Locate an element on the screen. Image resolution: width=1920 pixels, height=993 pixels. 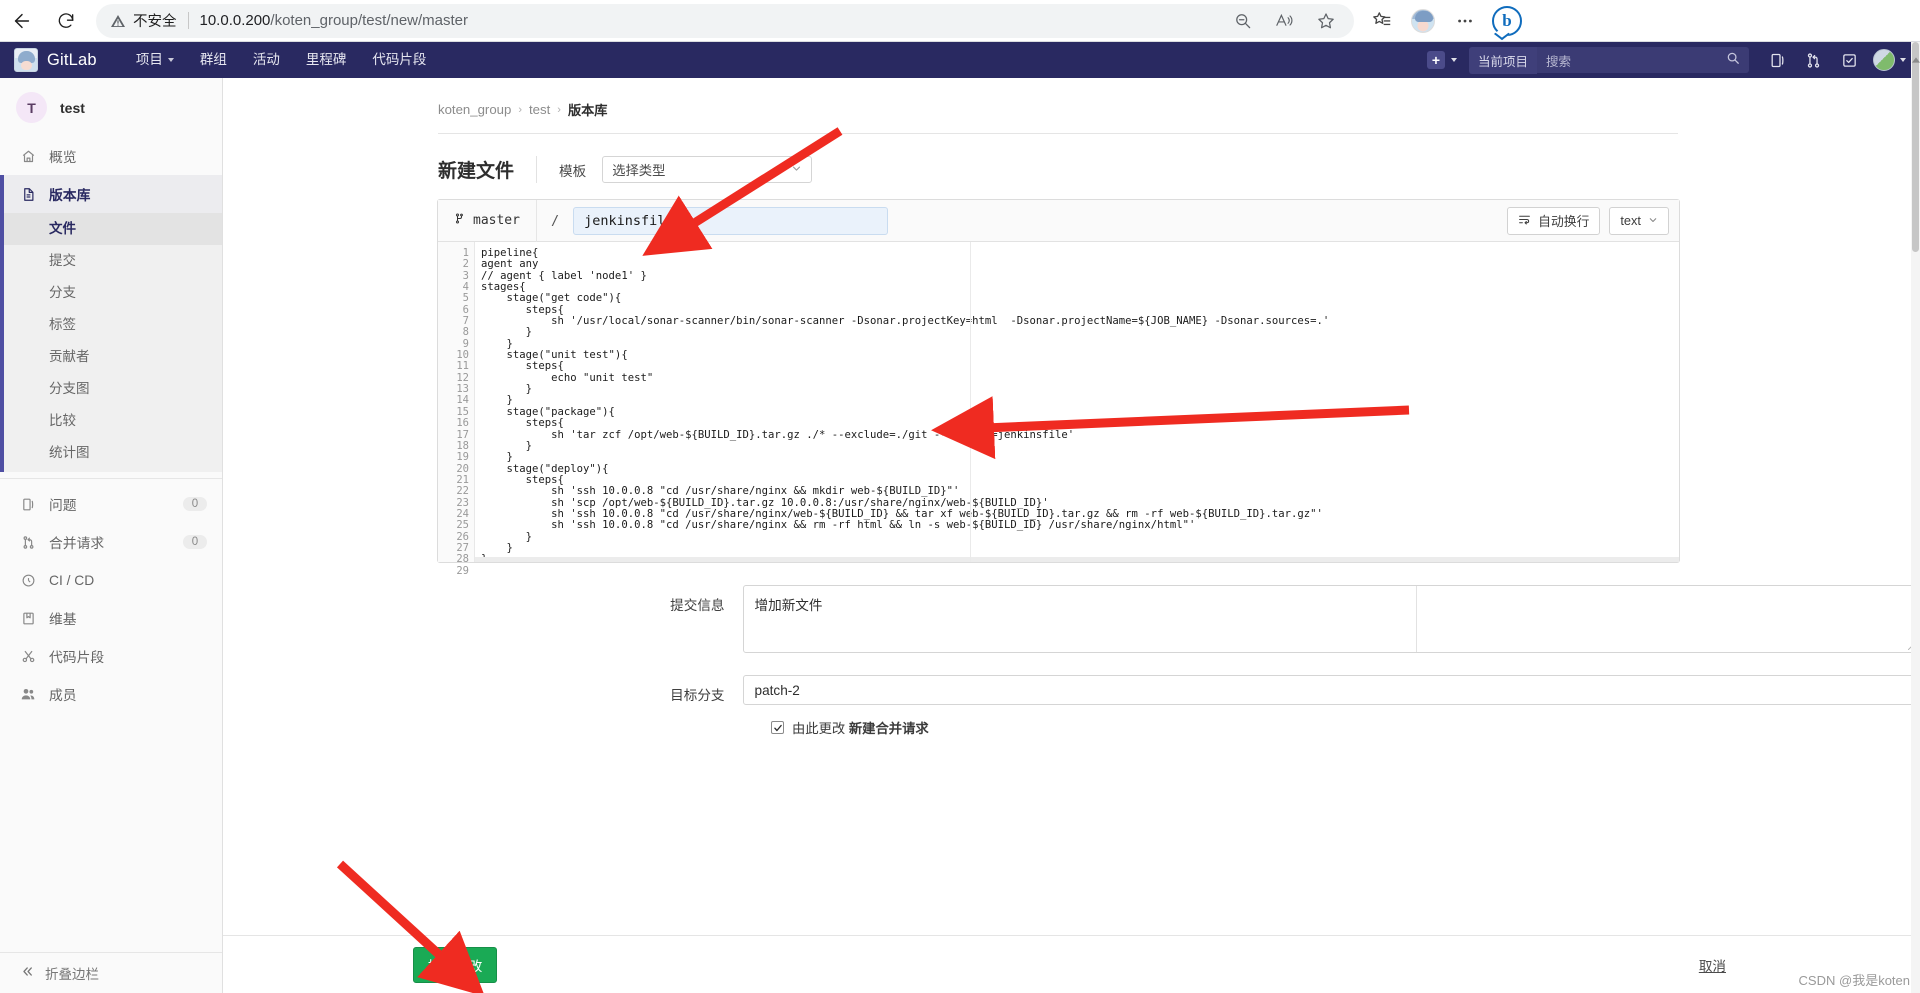
sidebar-item-wiki-label: 维基 is located at coordinates (63, 619).